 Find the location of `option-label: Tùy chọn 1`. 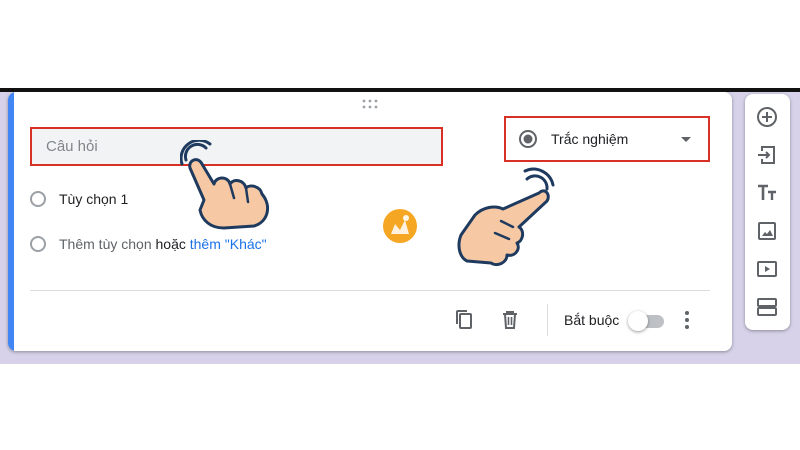

option-label: Tùy chọn 1 is located at coordinates (93, 199).